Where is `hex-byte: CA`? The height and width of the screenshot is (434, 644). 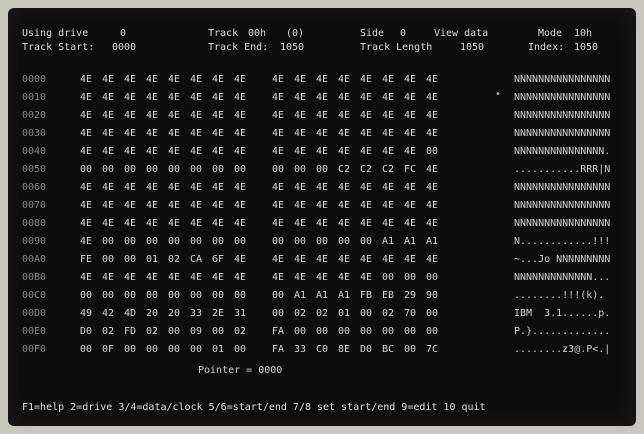 hex-byte: CA is located at coordinates (201, 259).